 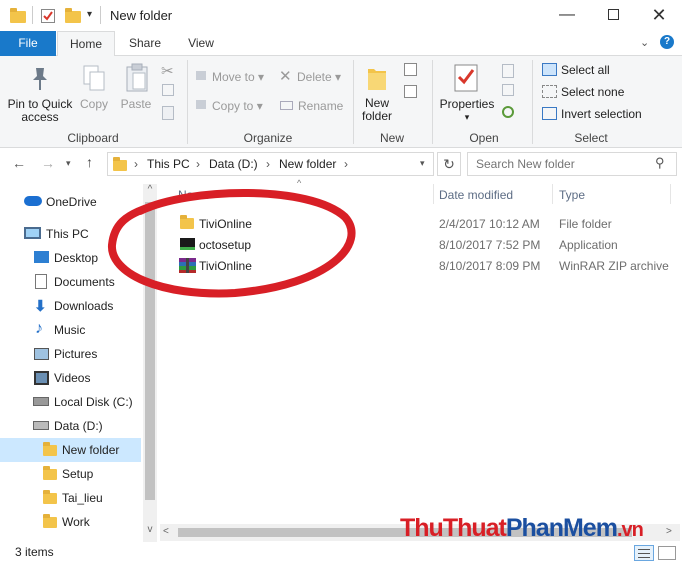 What do you see at coordinates (71, 202) in the screenshot?
I see `nav-item-onedrive: OneDrive` at bounding box center [71, 202].